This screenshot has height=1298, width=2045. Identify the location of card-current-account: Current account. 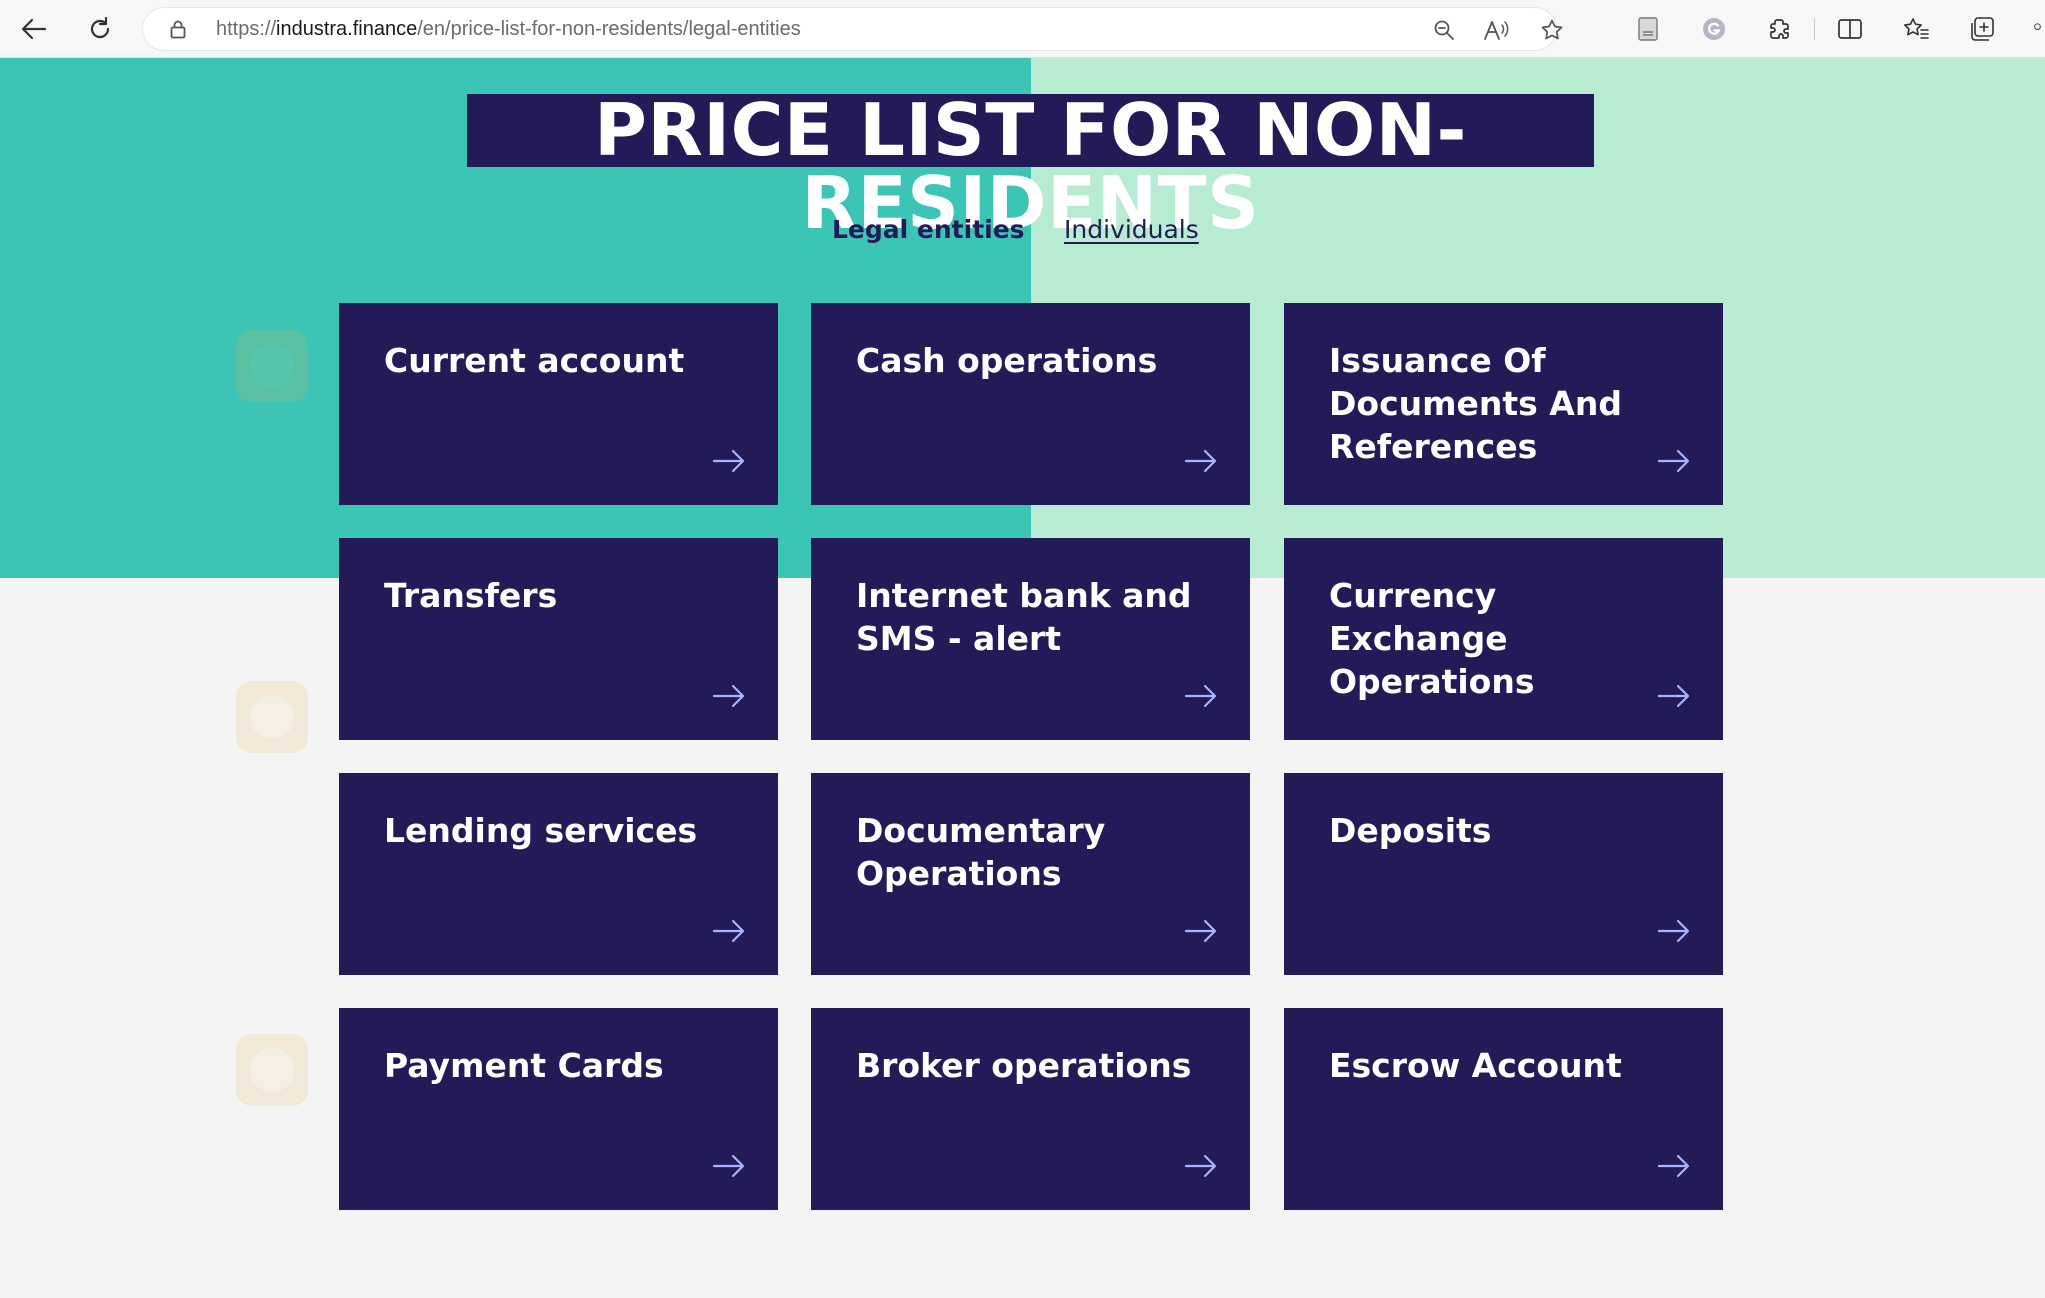
(558, 404).